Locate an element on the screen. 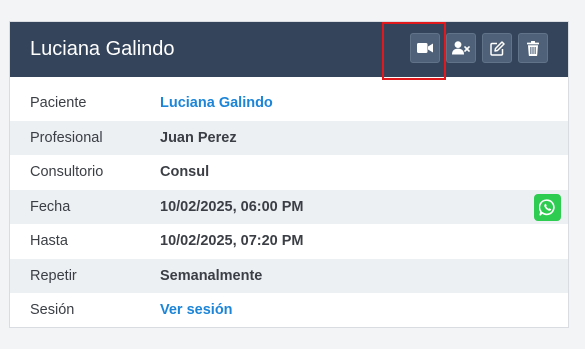  detail-label: Sesión is located at coordinates (52, 310).